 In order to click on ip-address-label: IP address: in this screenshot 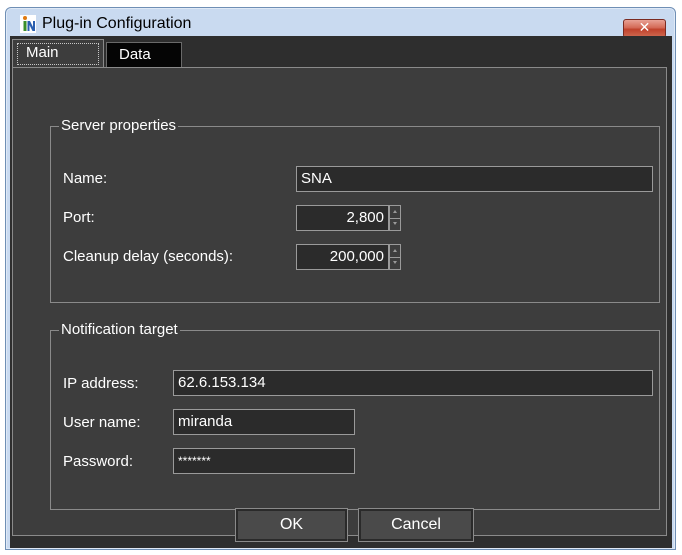, I will do `click(101, 383)`.